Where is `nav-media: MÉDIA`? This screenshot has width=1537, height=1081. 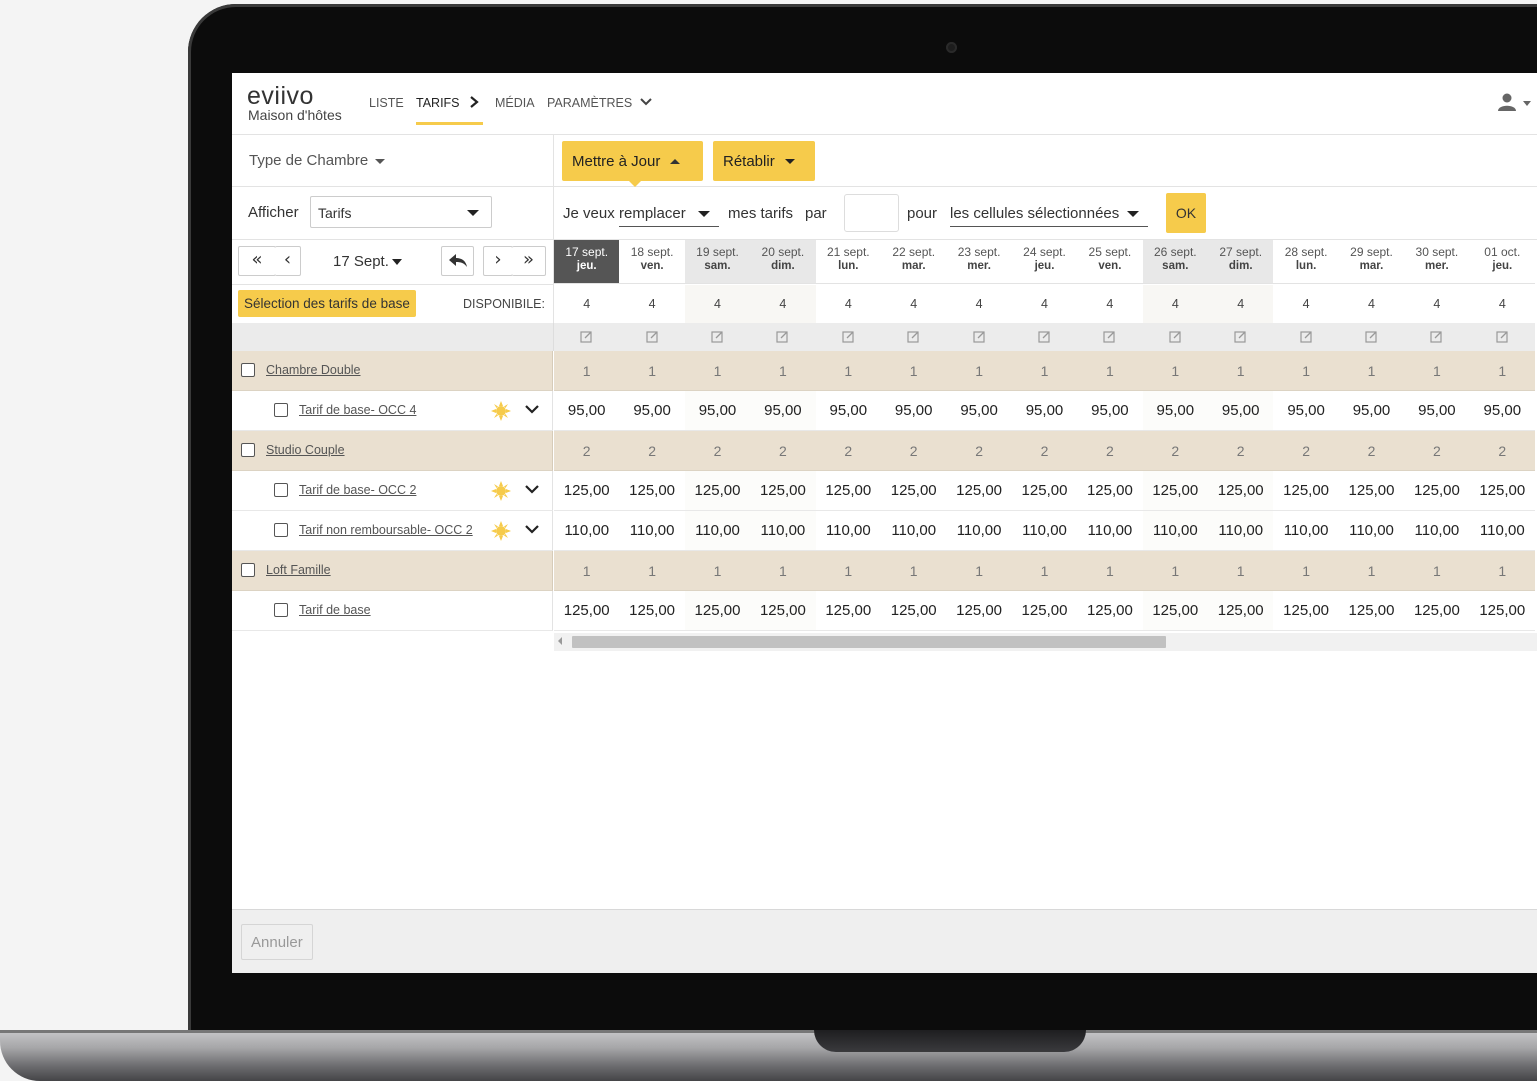 nav-media: MÉDIA is located at coordinates (515, 103).